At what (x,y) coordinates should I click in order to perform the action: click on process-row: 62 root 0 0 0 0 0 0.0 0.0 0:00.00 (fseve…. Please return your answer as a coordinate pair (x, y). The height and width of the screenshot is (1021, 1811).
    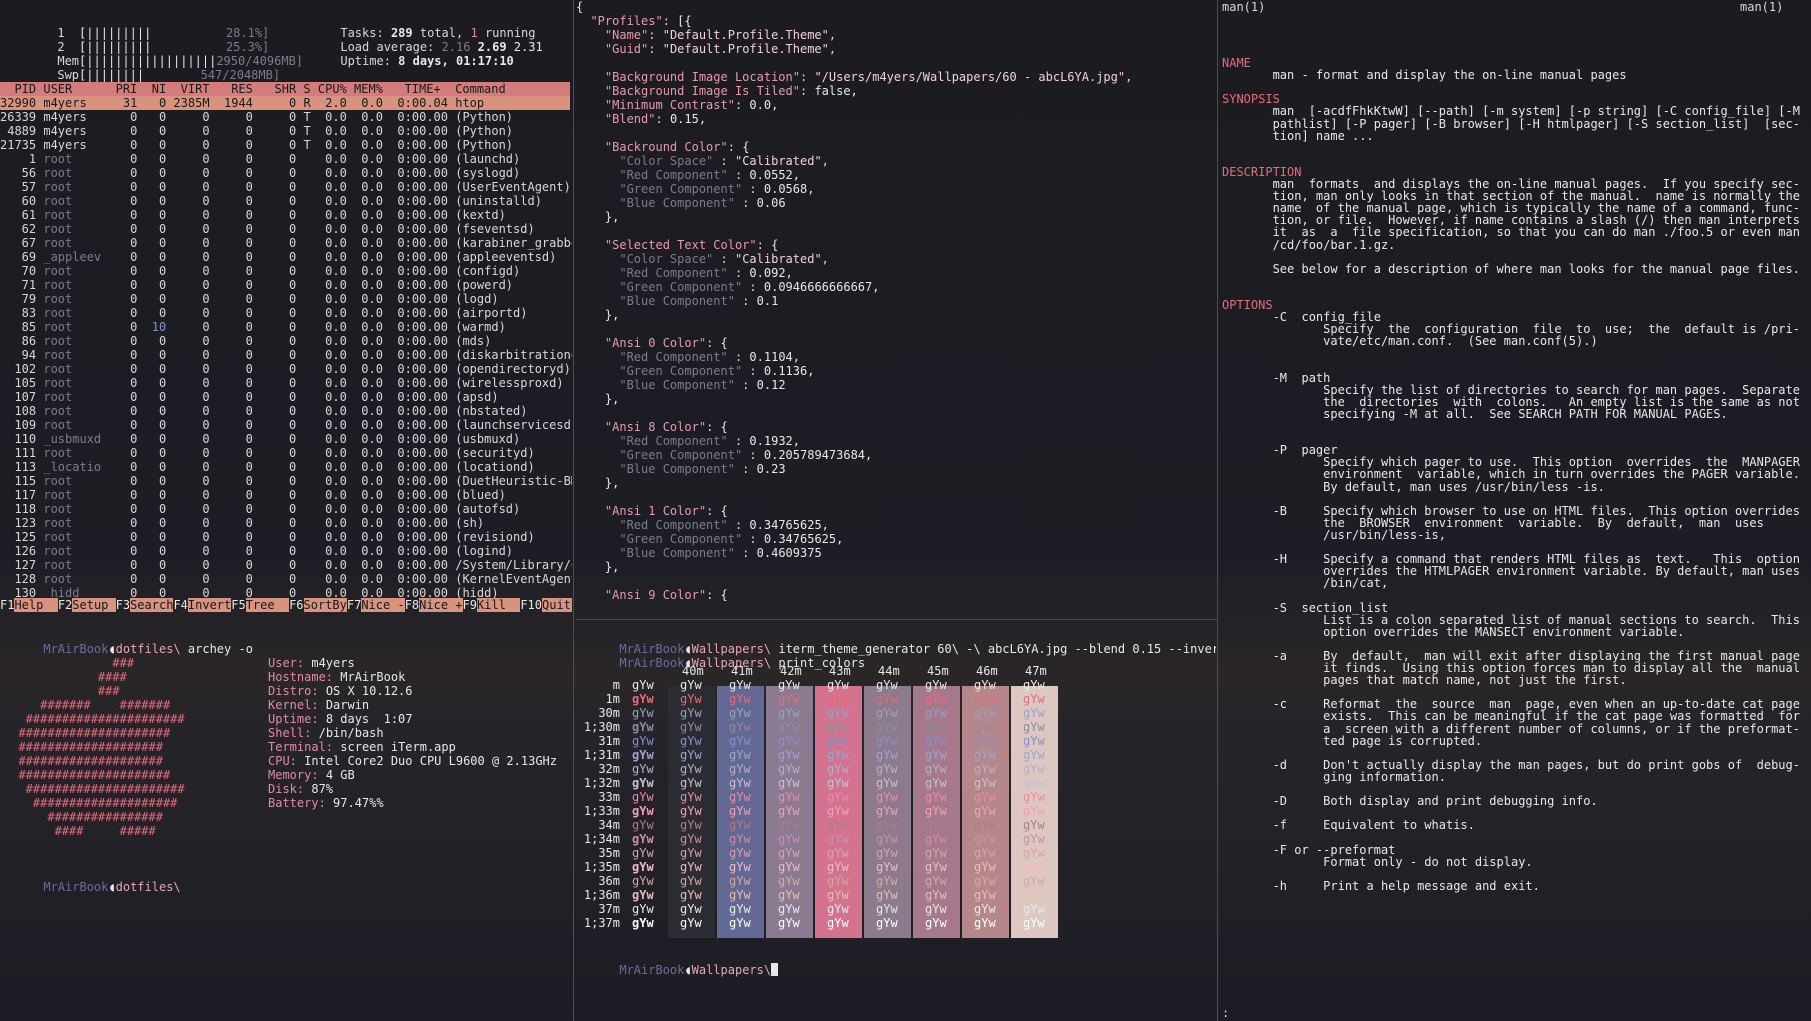
    Looking at the image, I should click on (285, 229).